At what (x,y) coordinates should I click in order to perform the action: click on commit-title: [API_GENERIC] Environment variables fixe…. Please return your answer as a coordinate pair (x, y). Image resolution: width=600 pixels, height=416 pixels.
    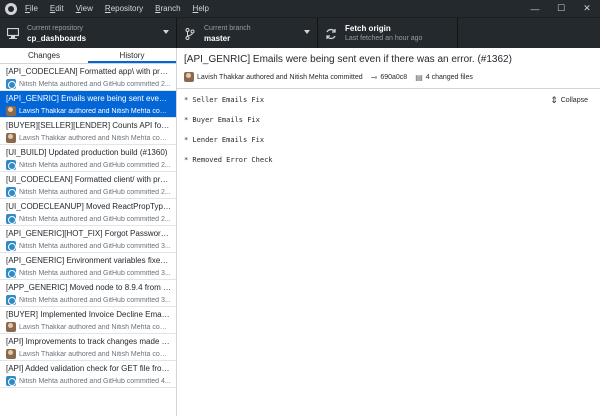
    Looking at the image, I should click on (88, 260).